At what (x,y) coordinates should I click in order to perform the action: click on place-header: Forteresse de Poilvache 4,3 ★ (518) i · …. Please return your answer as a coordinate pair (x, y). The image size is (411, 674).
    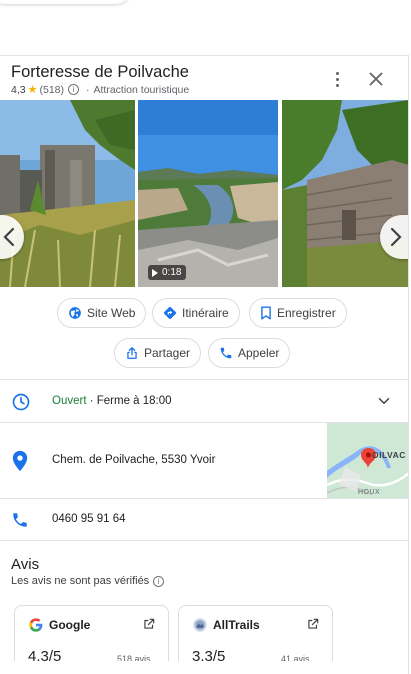
    Looking at the image, I should click on (204, 77).